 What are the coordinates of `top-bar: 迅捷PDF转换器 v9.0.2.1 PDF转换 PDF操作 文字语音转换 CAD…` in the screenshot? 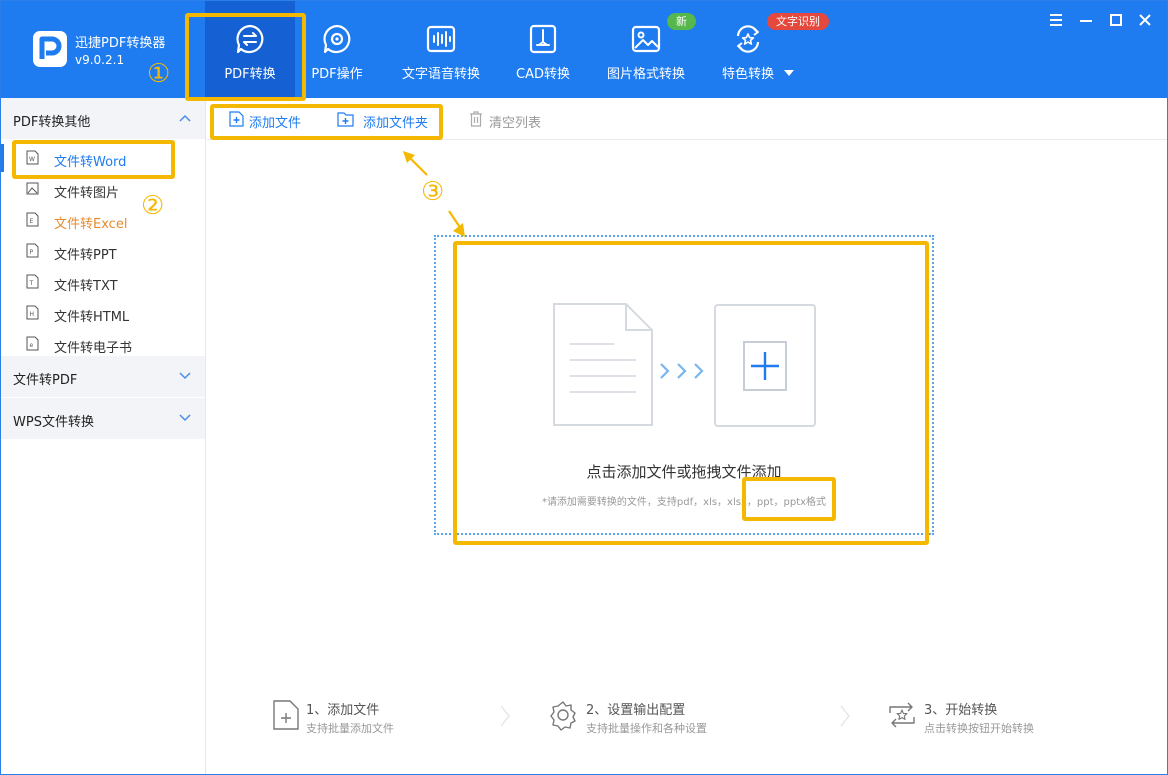 It's located at (584, 49).